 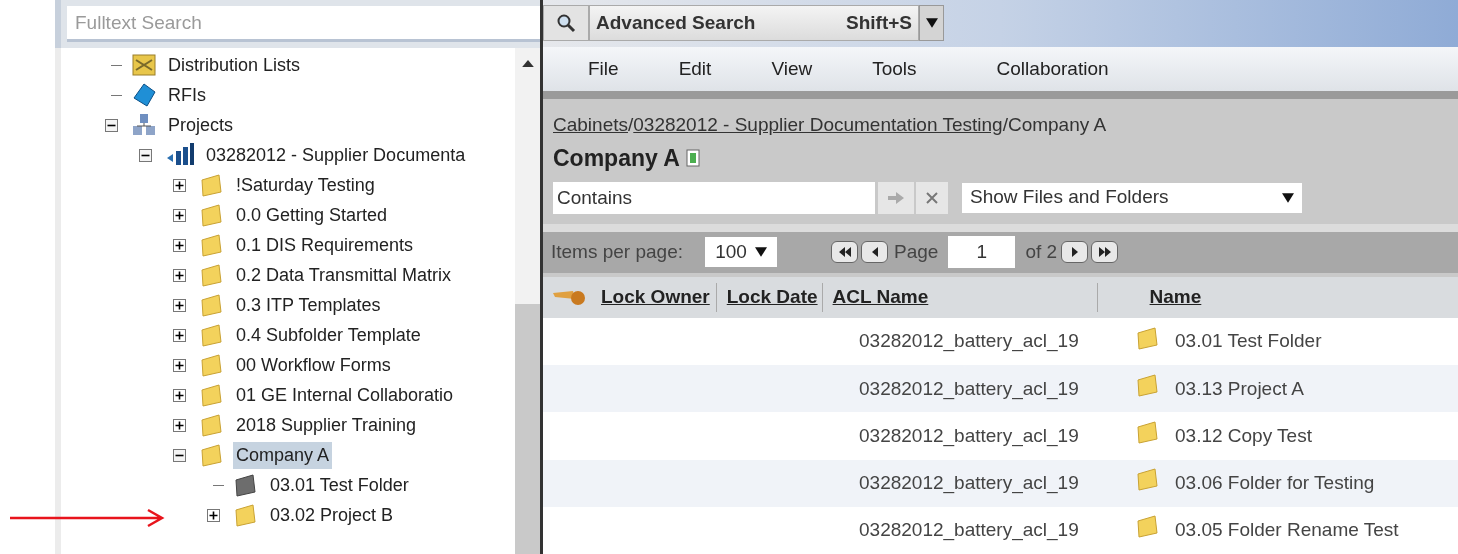 I want to click on column-header: Name, so click(x=1175, y=297).